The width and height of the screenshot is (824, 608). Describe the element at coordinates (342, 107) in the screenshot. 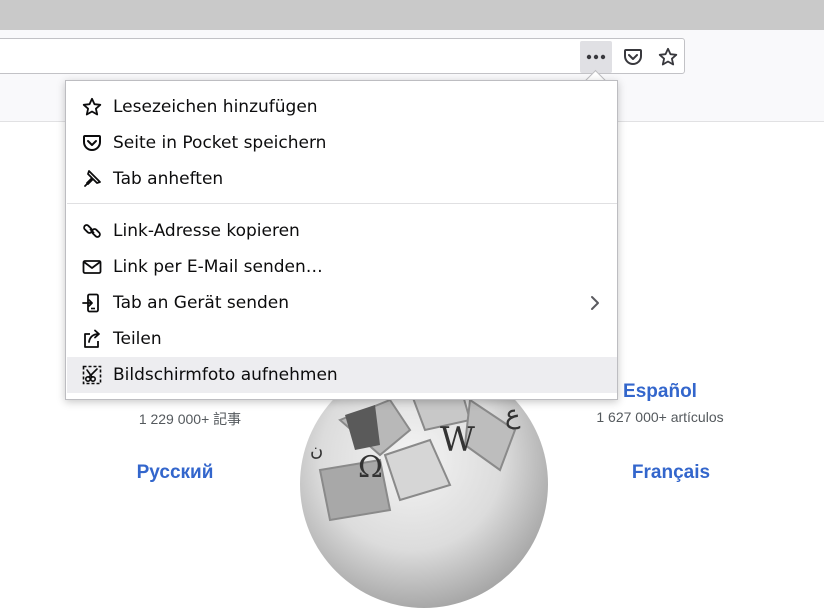

I see `menu-item-add-bookmark: Lesezeichen hinzufügen` at that location.